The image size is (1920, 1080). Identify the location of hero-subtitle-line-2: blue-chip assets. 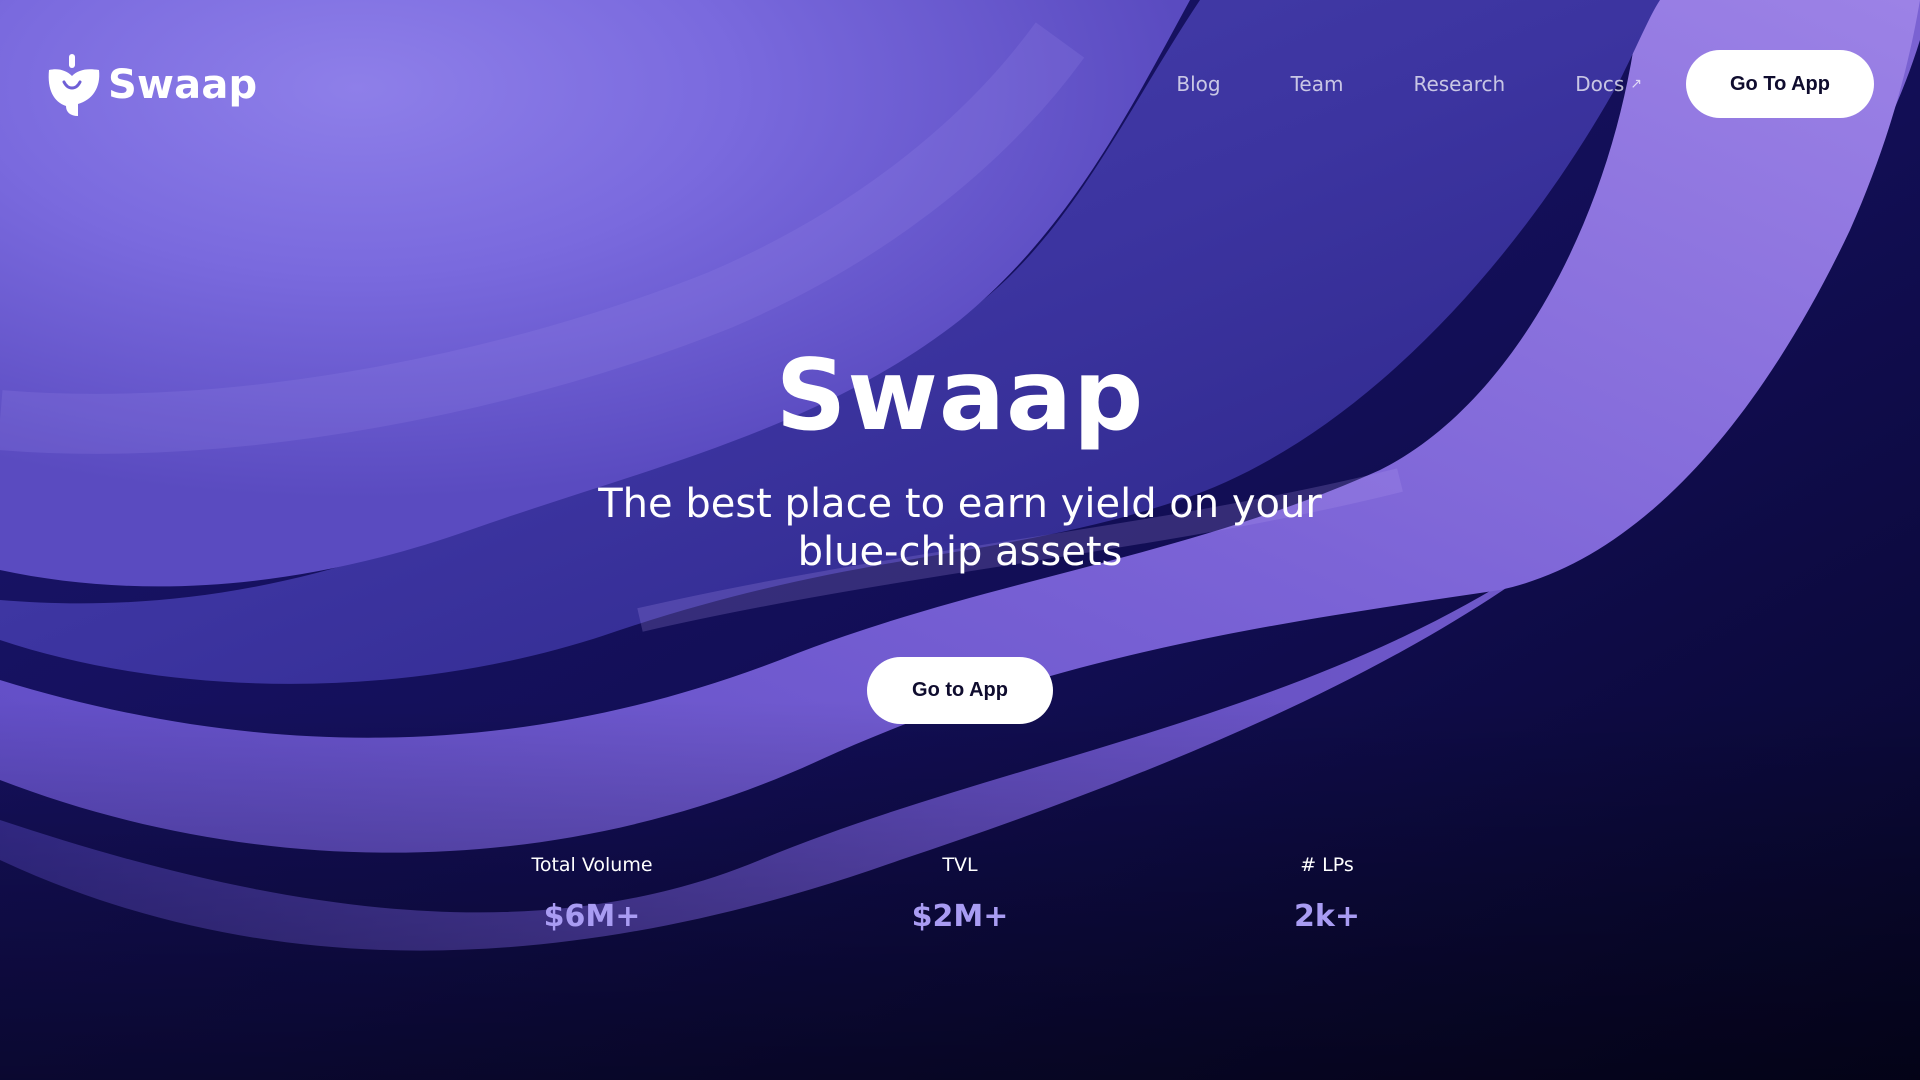
(960, 552).